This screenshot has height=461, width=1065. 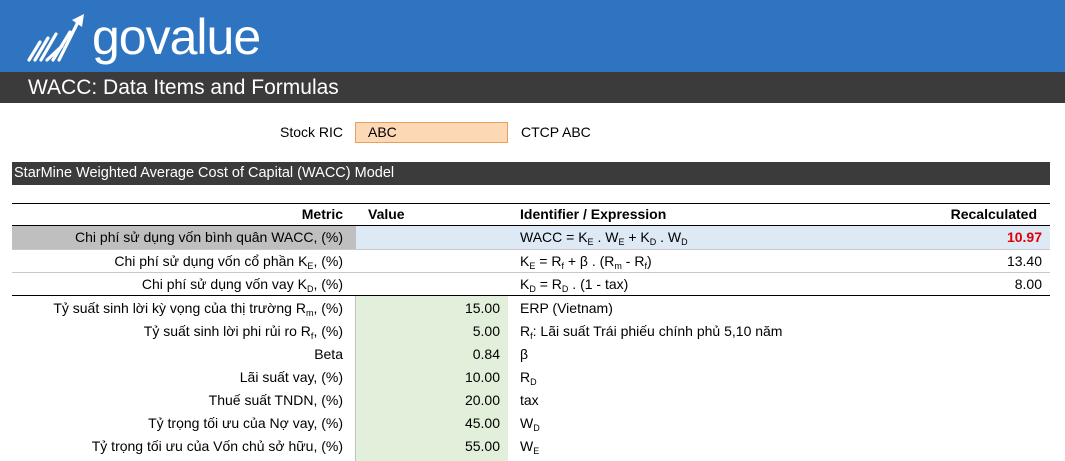 What do you see at coordinates (428, 354) in the screenshot?
I see `input-beta: 0.84` at bounding box center [428, 354].